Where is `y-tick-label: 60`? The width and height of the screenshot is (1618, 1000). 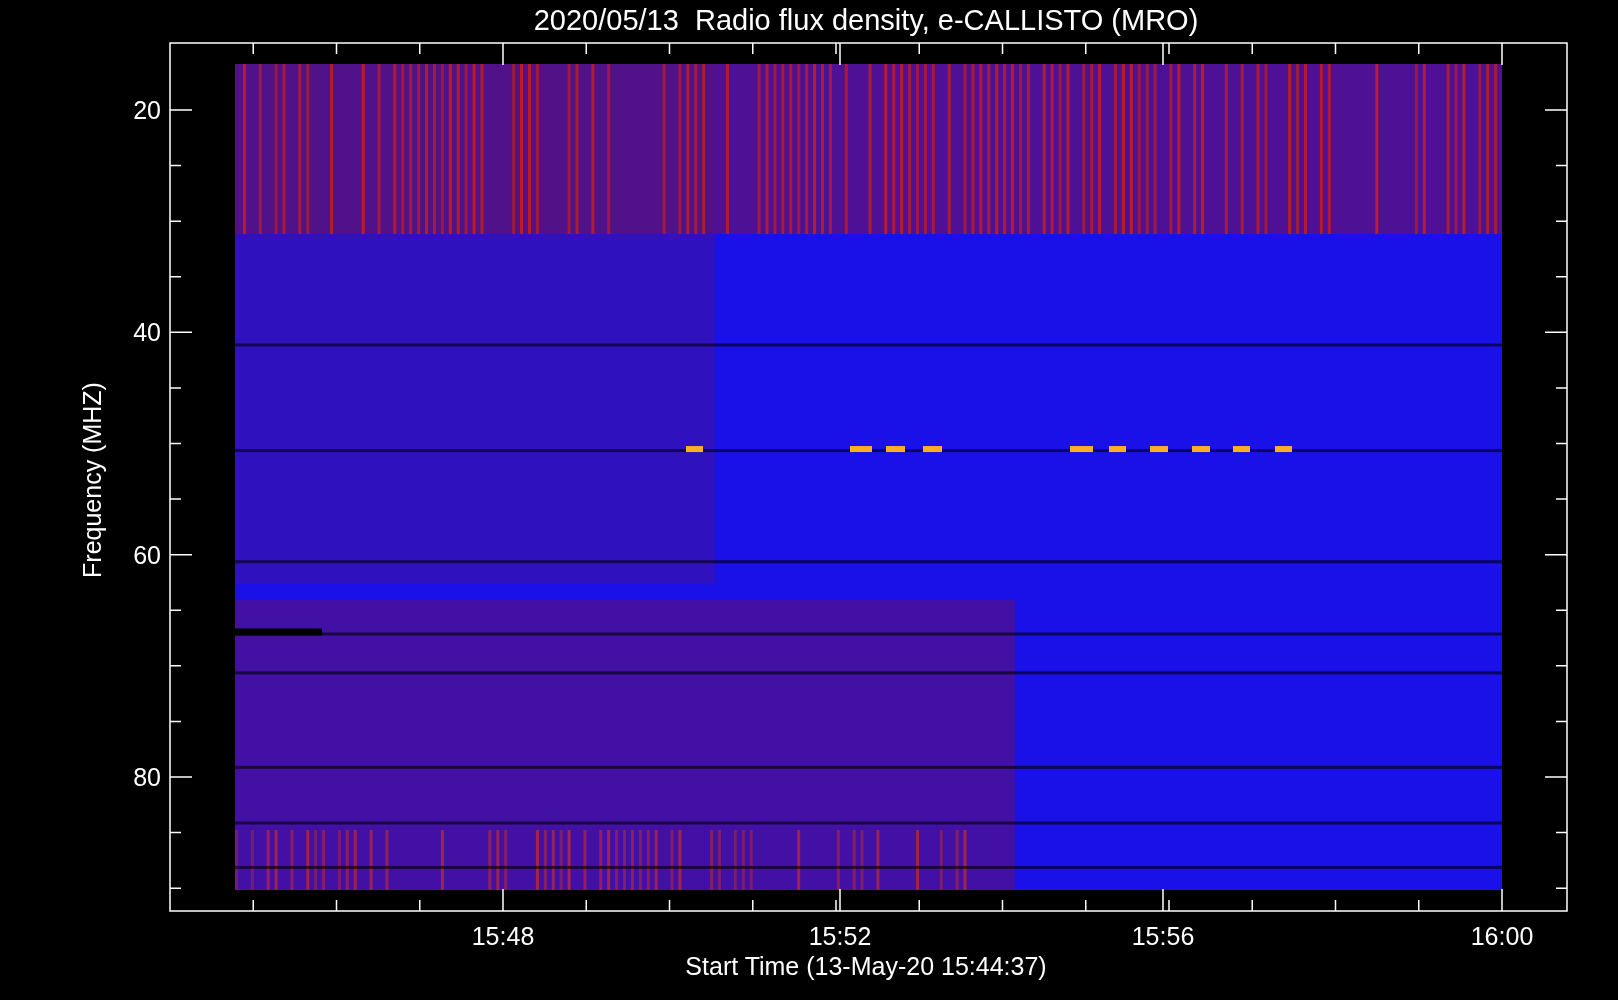
y-tick-label: 60 is located at coordinates (147, 554).